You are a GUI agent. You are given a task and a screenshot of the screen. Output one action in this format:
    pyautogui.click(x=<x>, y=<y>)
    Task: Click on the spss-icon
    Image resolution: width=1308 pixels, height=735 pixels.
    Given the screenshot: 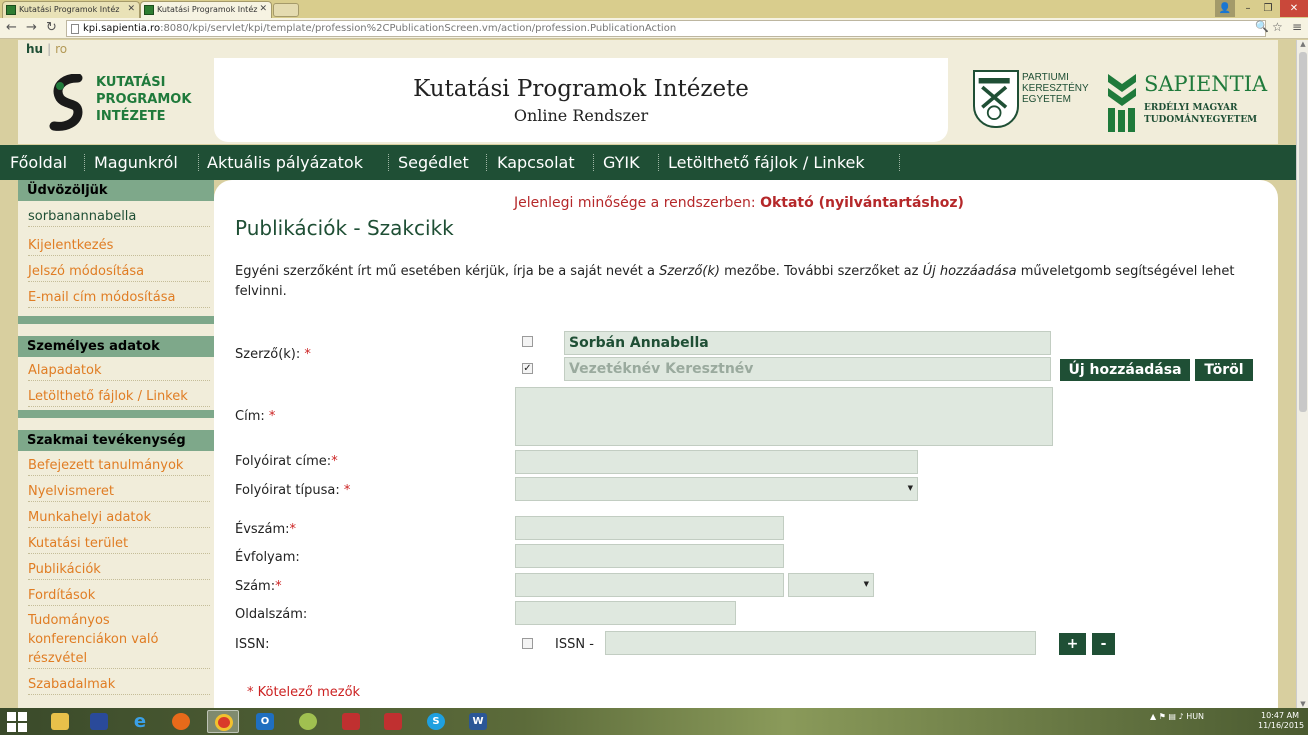 What is the action you would take?
    pyautogui.click(x=351, y=721)
    